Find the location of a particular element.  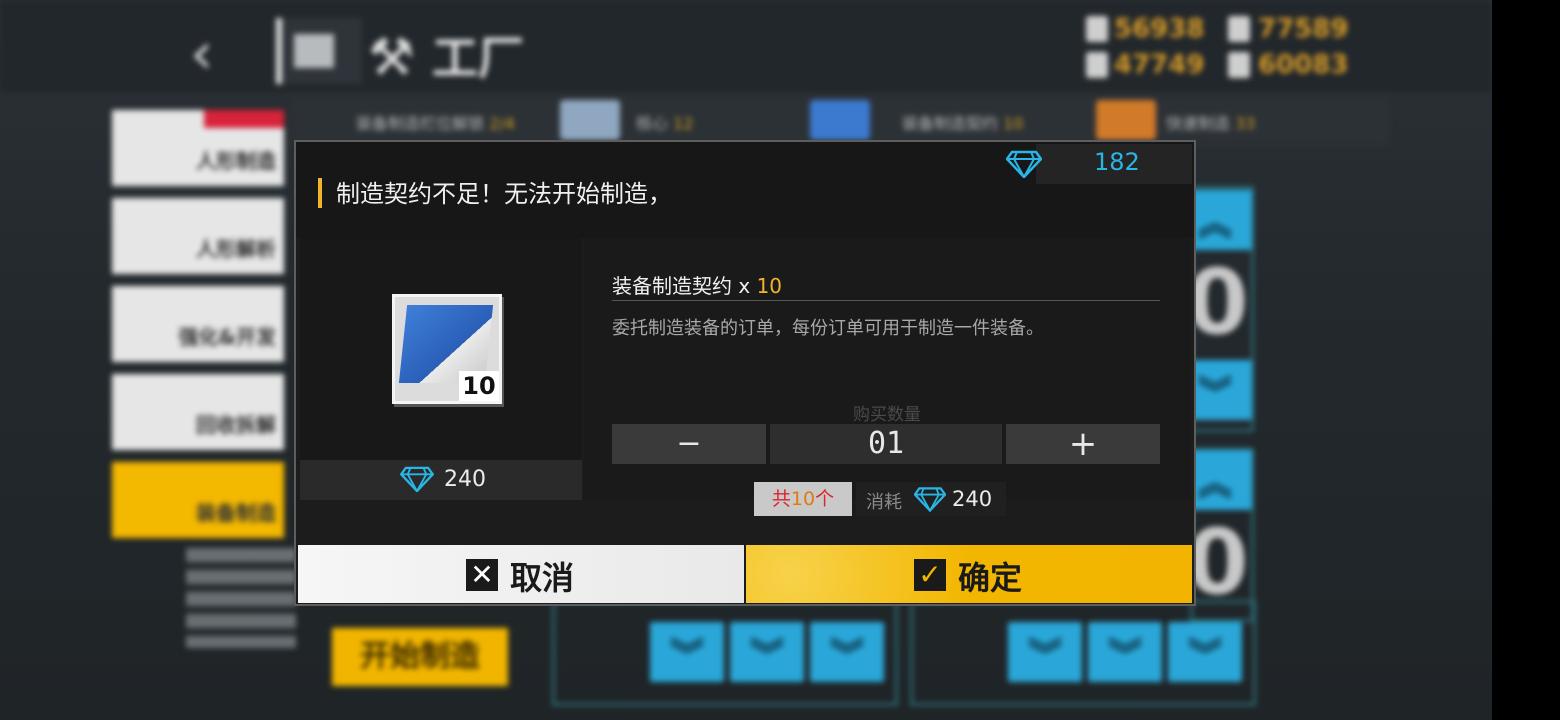

top-bar: ‹ ⚒ 工厂 56938 77589 47749 60083 is located at coordinates (746, 46).